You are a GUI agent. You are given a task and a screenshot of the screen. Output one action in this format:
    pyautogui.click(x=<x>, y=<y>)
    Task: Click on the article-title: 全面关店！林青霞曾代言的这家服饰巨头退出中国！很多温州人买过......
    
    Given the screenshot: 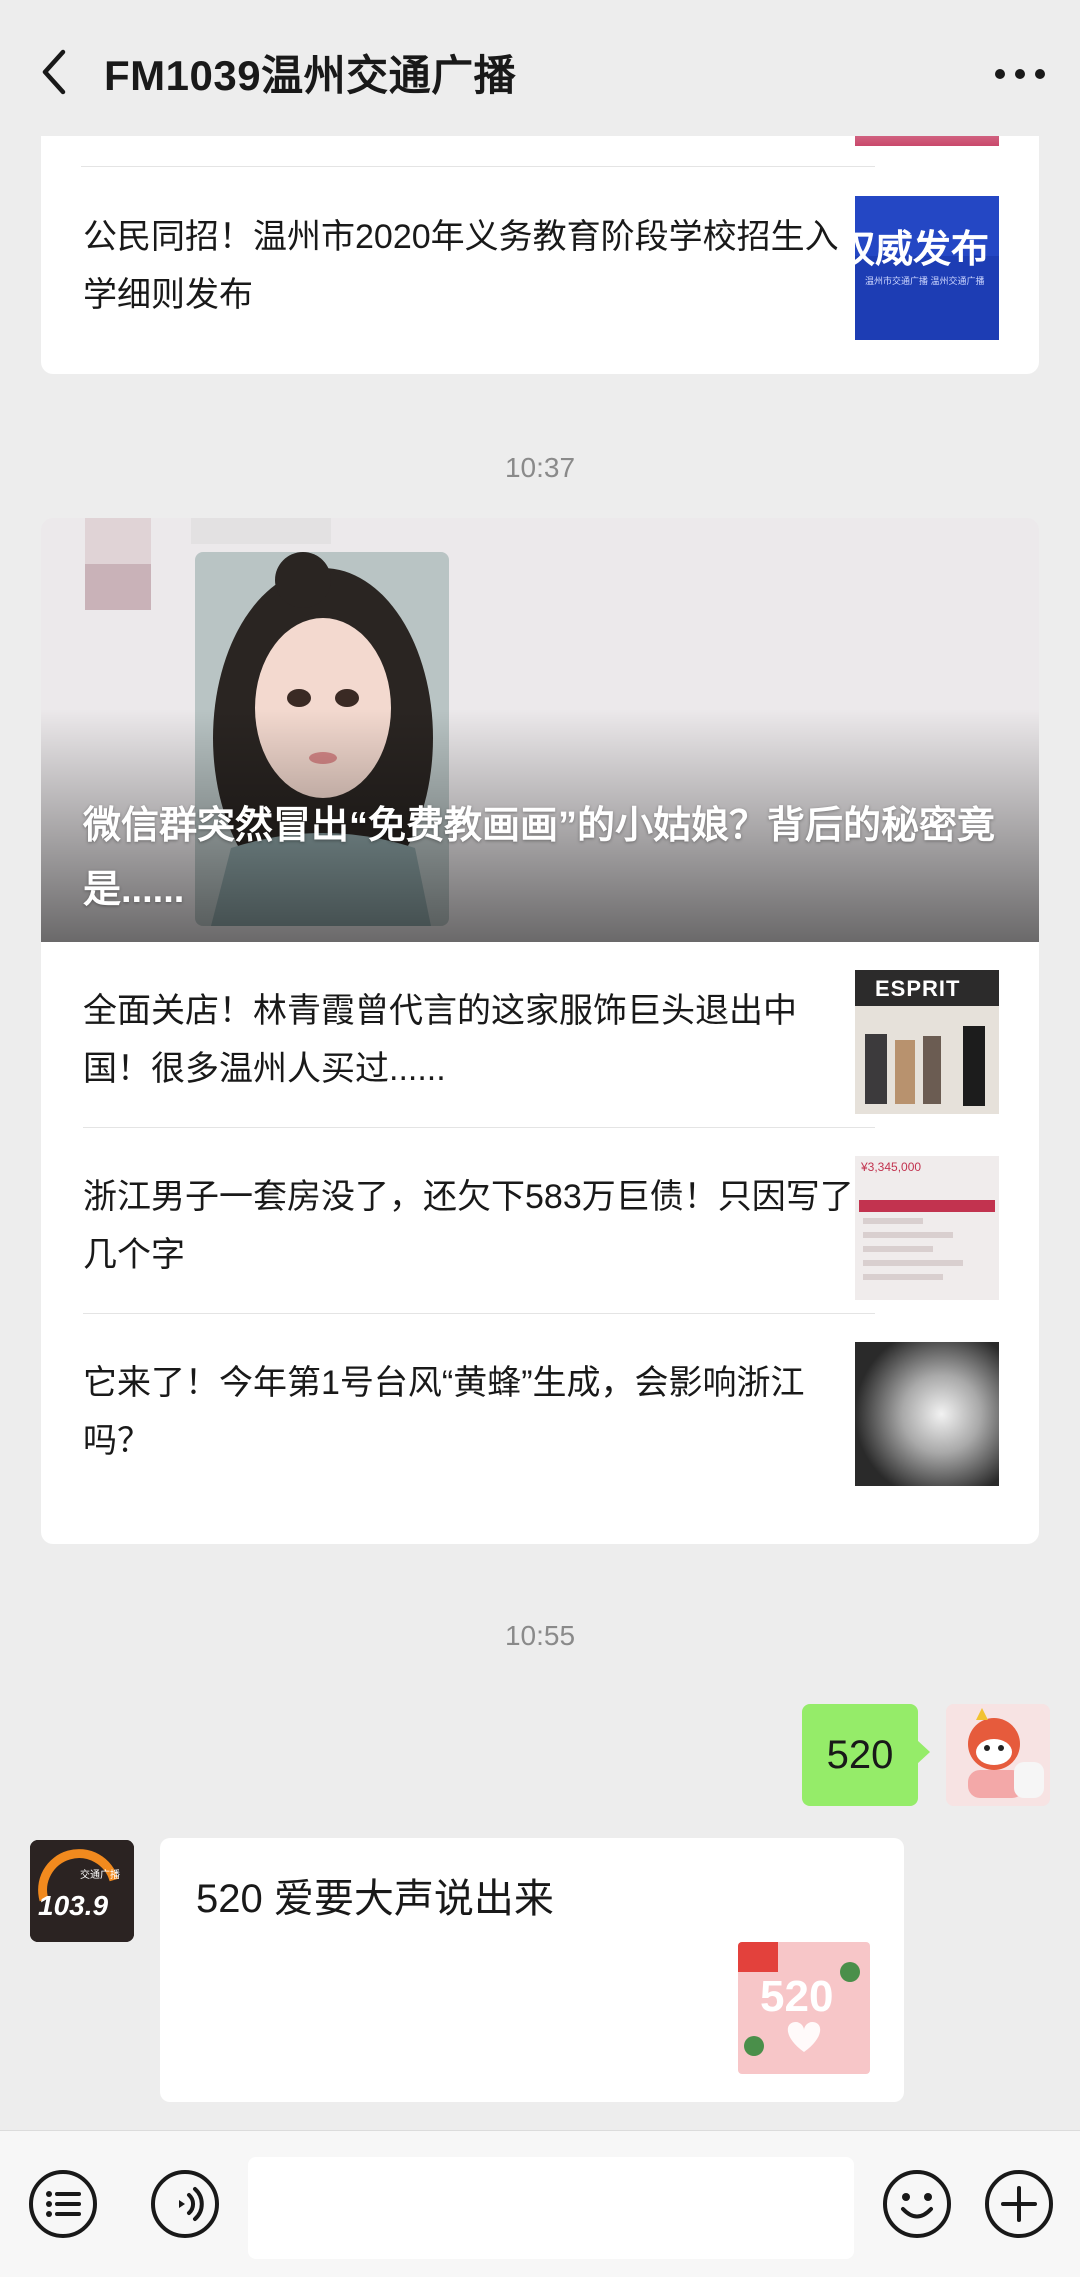 What is the action you would take?
    pyautogui.click(x=440, y=1040)
    